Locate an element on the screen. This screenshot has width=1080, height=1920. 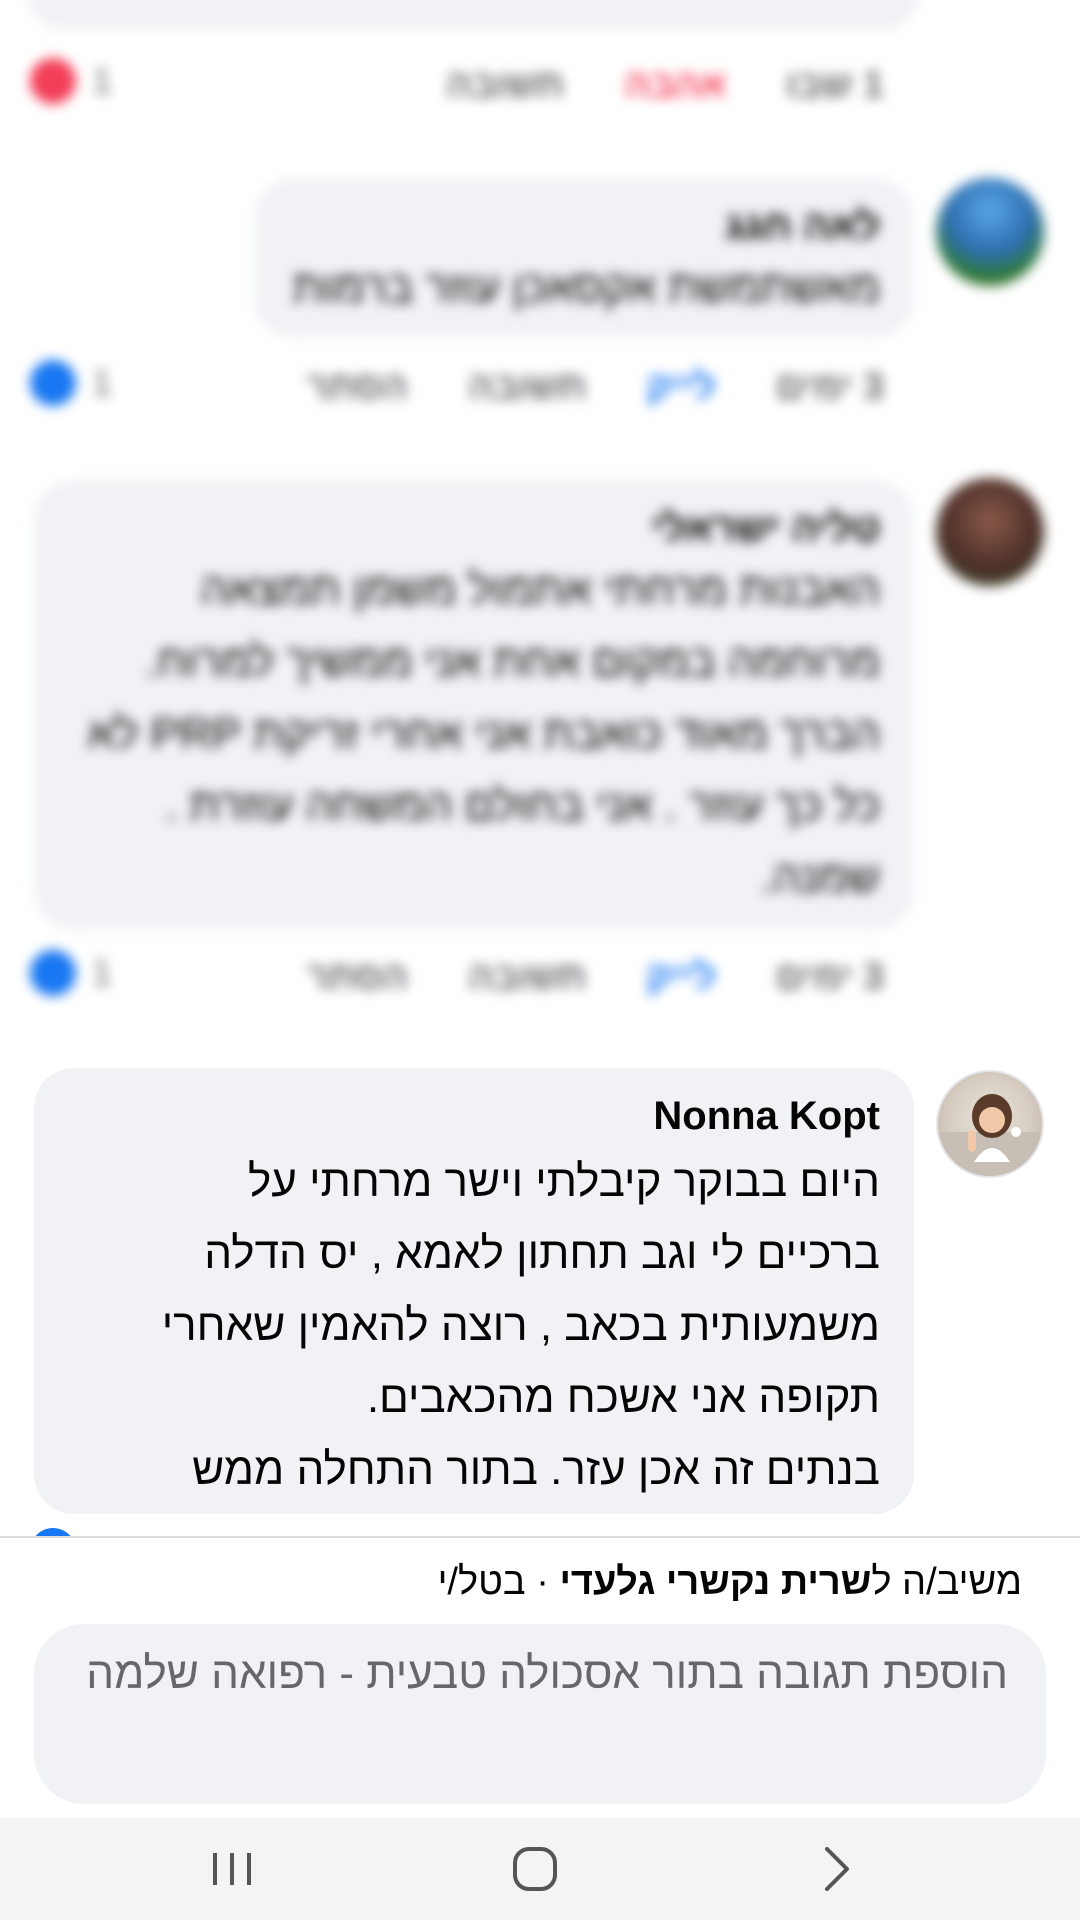
comment-line: היום בבוקר קיבלתי וישר מרחתי על is located at coordinates (563, 1181).